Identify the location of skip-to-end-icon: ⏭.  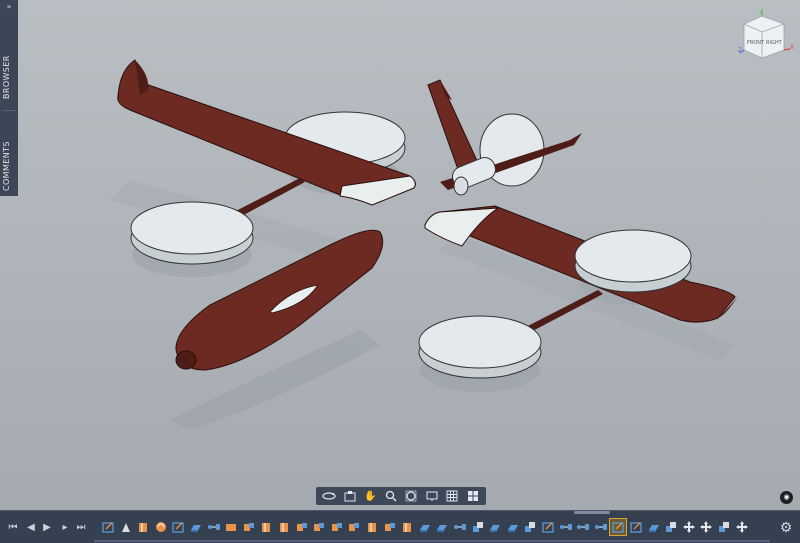
(81, 528).